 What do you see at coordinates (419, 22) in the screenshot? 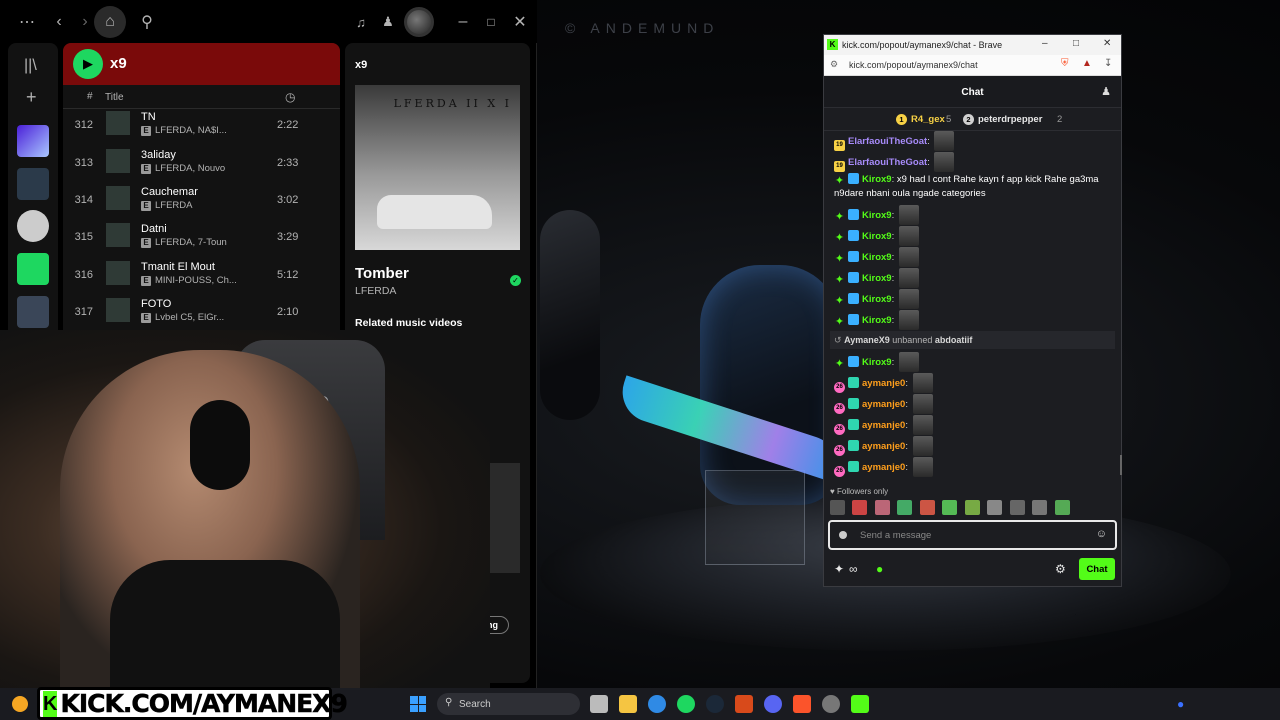
I see `avatar` at bounding box center [419, 22].